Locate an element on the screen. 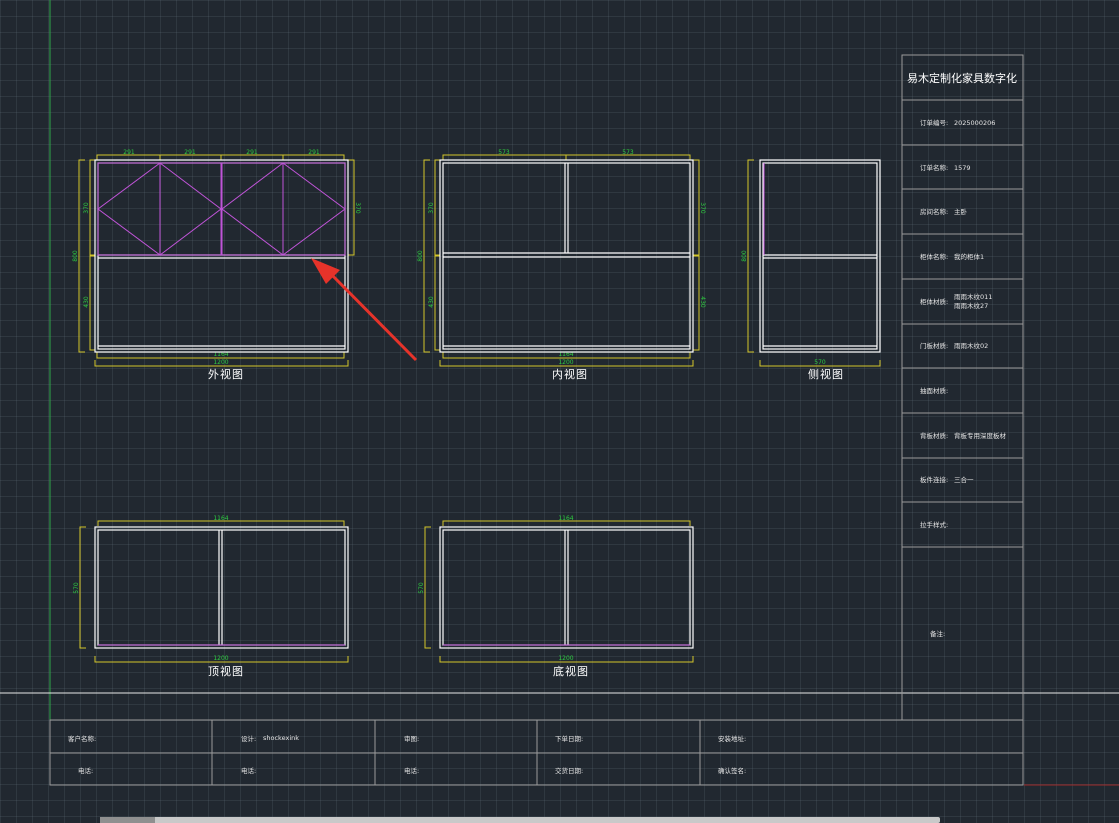  designer-label: 设计: is located at coordinates (248, 738).